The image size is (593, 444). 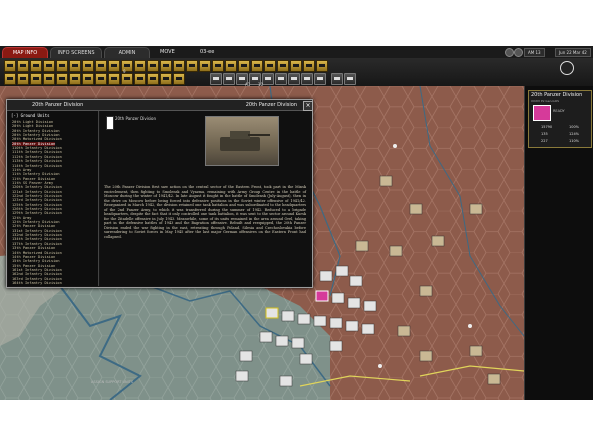 What do you see at coordinates (534, 52) in the screenshot?
I see `turn-box: AM 13` at bounding box center [534, 52].